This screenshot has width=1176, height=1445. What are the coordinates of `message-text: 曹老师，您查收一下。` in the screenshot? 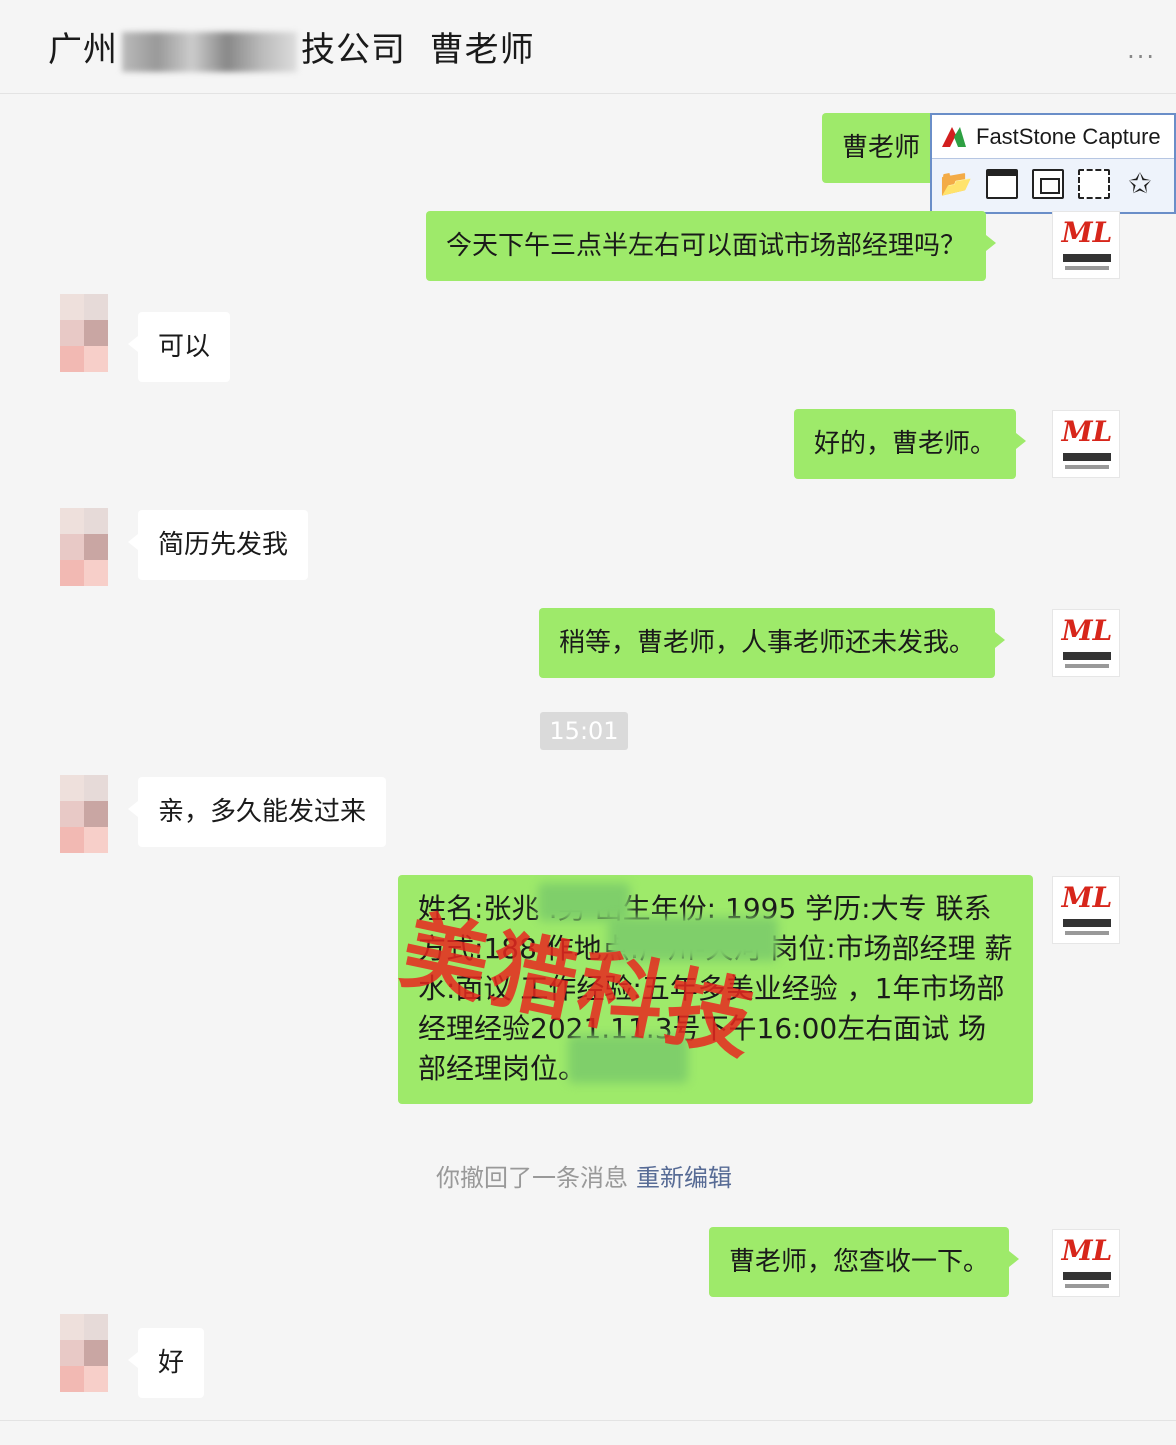 It's located at (859, 1262).